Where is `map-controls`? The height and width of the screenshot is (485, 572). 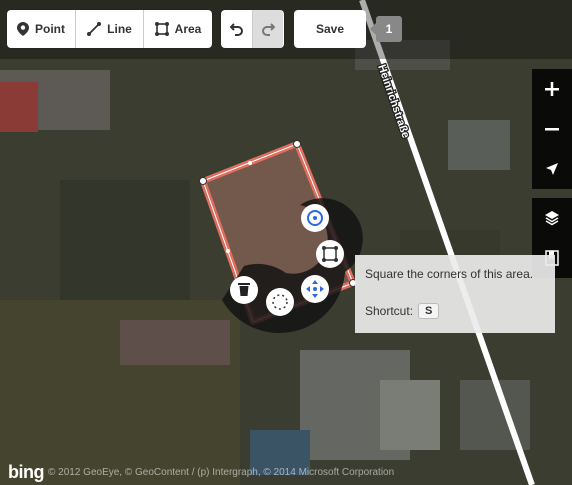
map-controls is located at coordinates (552, 129).